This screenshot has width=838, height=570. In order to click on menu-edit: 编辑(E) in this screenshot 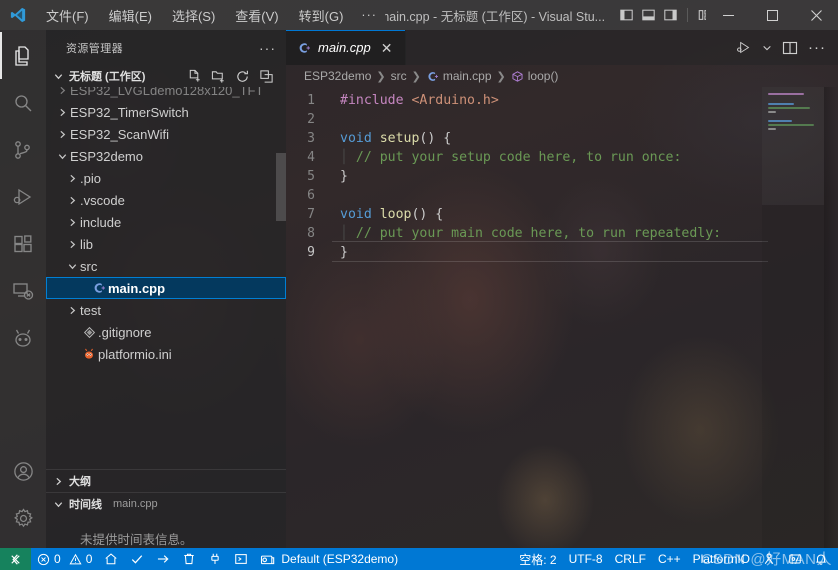, I will do `click(130, 15)`.